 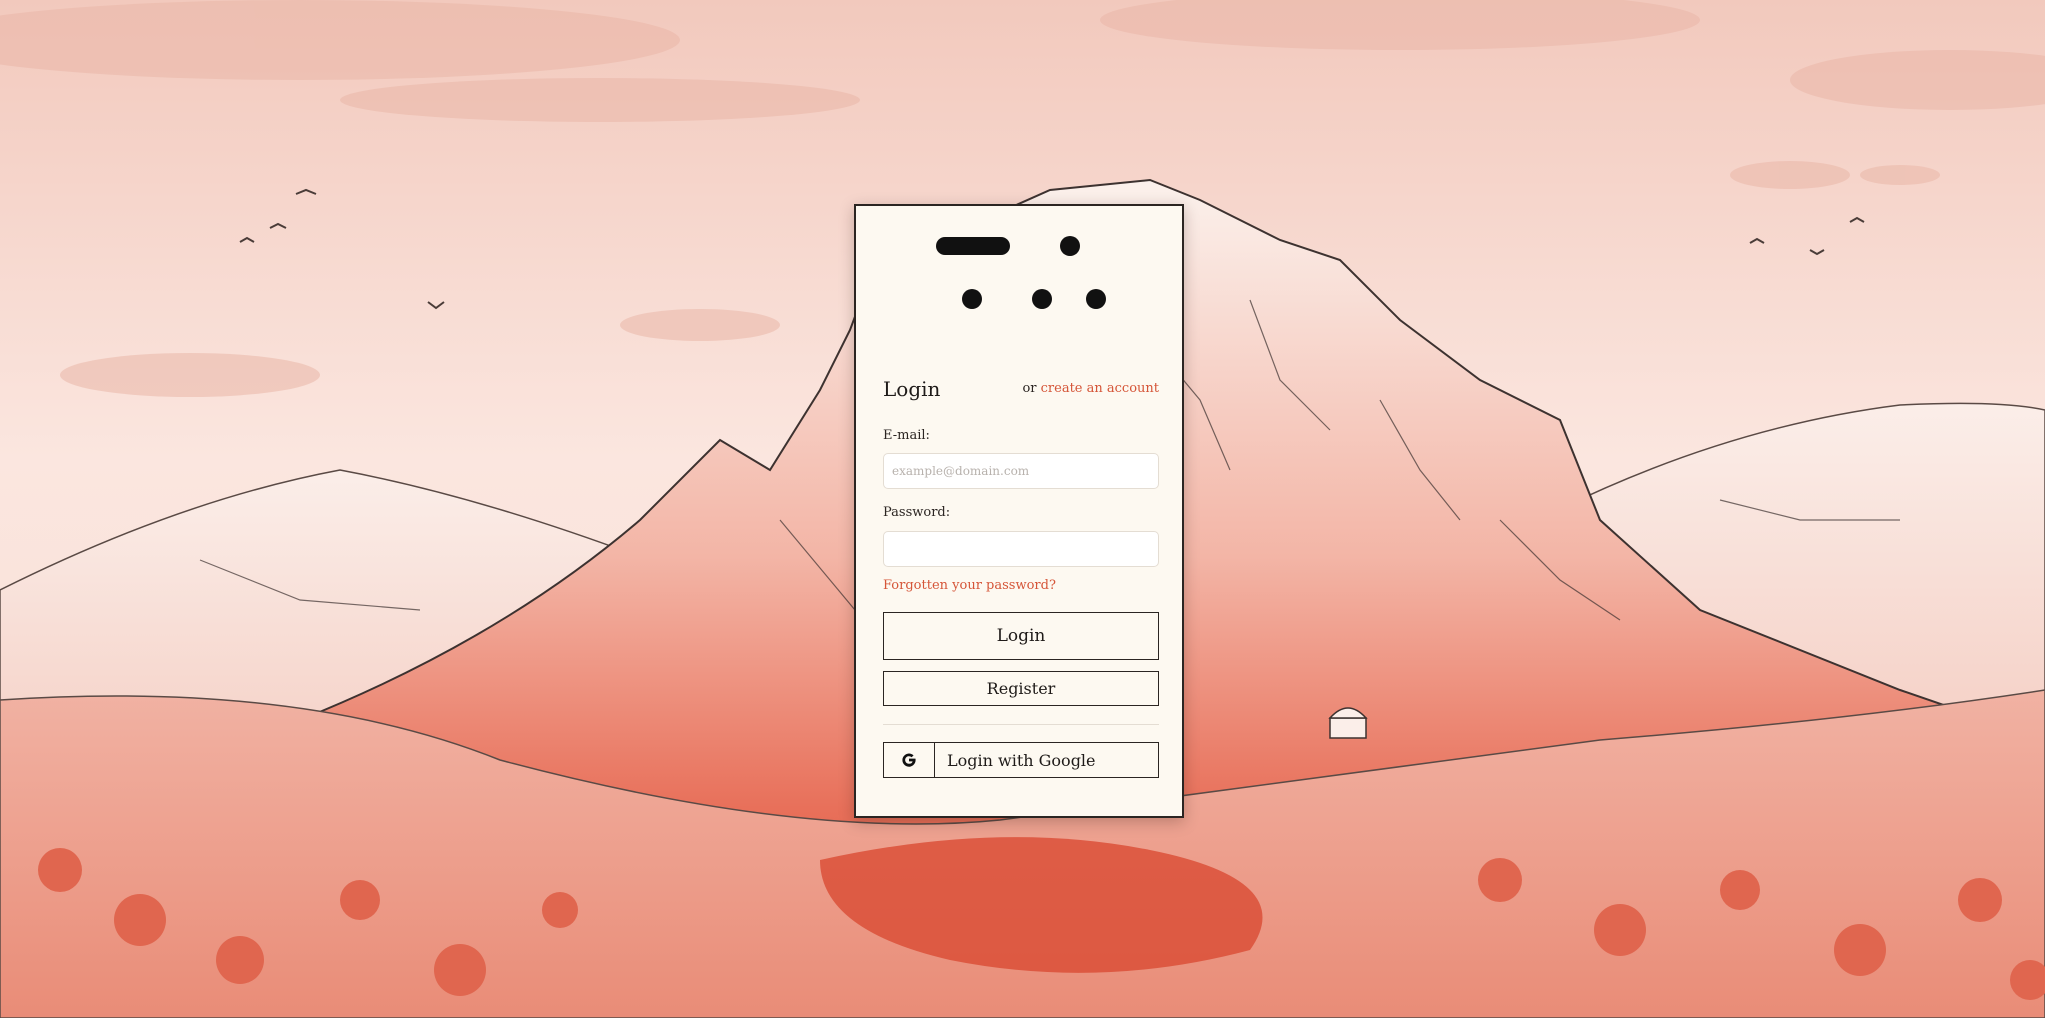 What do you see at coordinates (969, 585) in the screenshot?
I see `forgot-password-link: Forgotten your password?` at bounding box center [969, 585].